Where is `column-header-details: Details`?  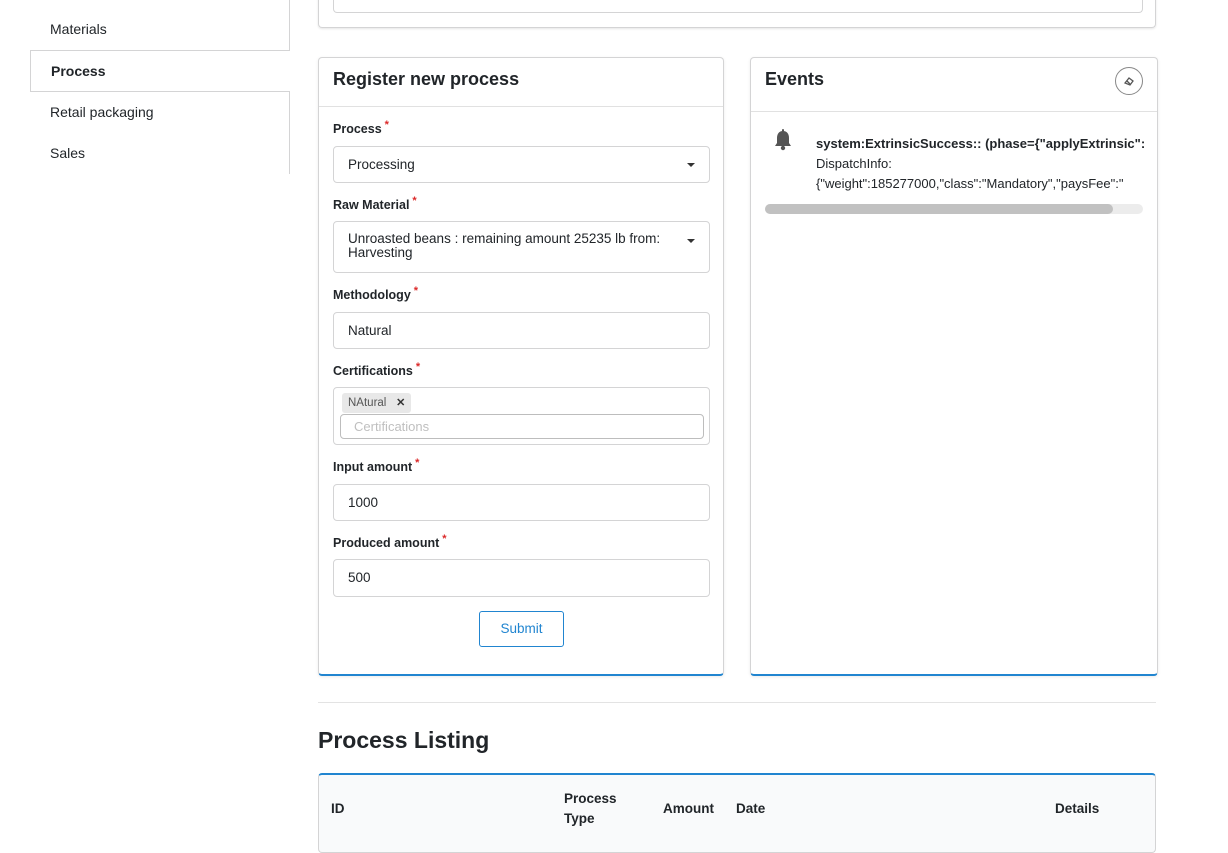
column-header-details: Details is located at coordinates (1077, 809).